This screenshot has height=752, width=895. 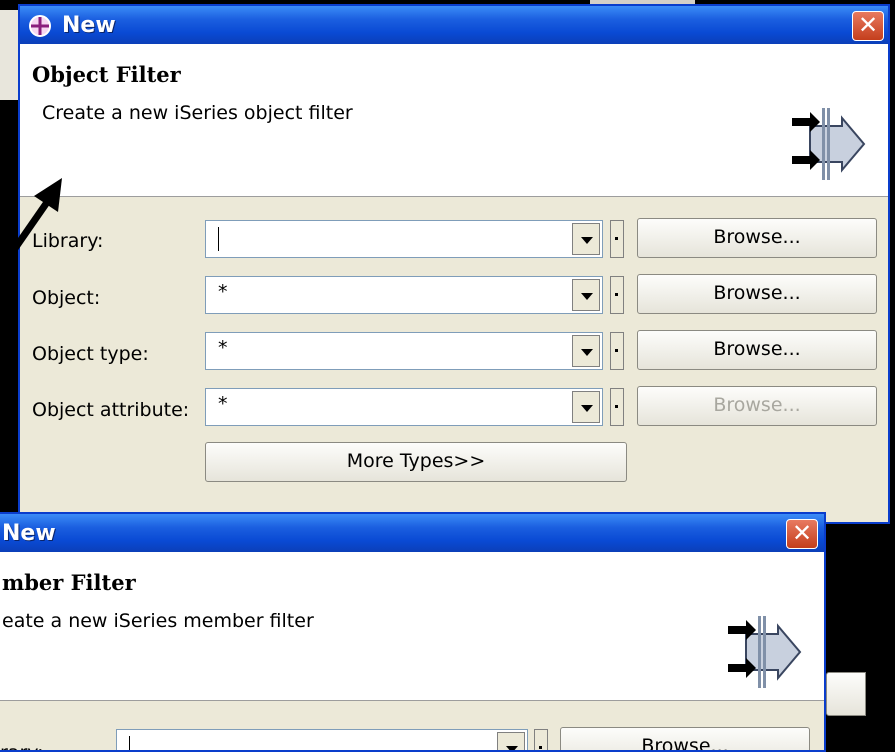 I want to click on object-type-history-button, so click(x=617, y=351).